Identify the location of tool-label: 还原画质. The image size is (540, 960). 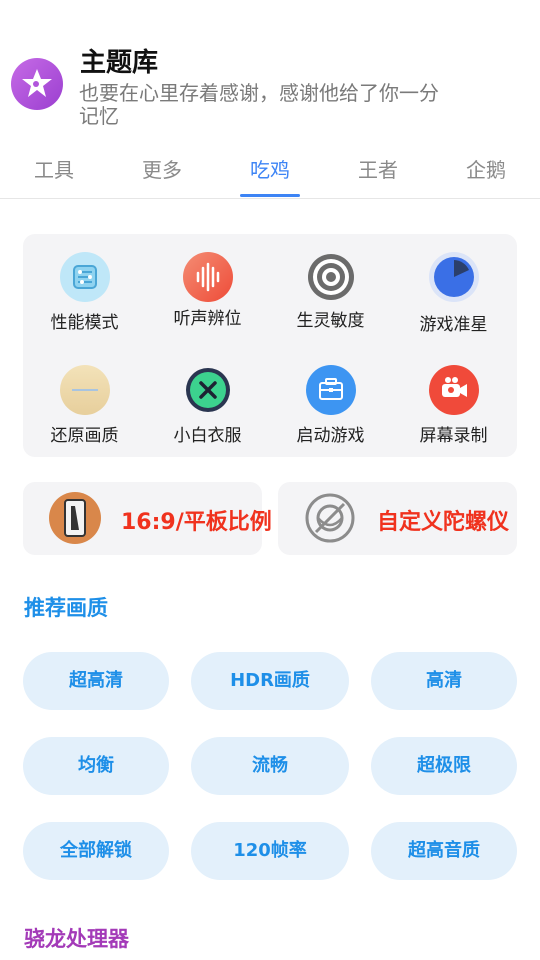
(84, 436).